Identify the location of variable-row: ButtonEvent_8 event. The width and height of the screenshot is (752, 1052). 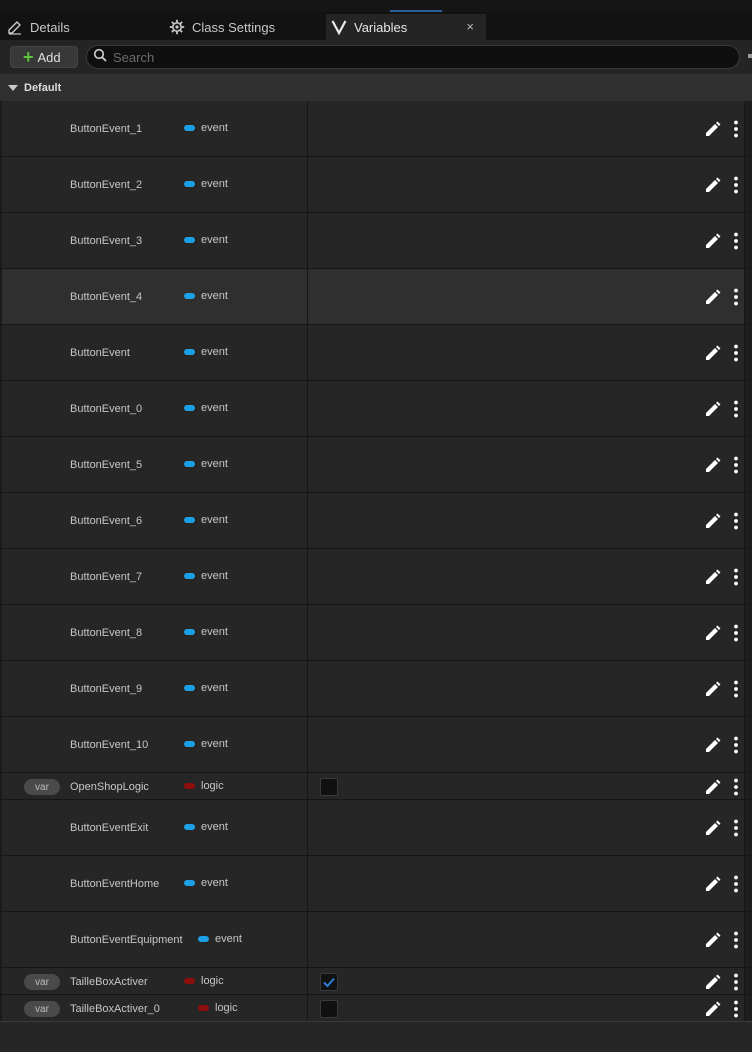
(376, 633).